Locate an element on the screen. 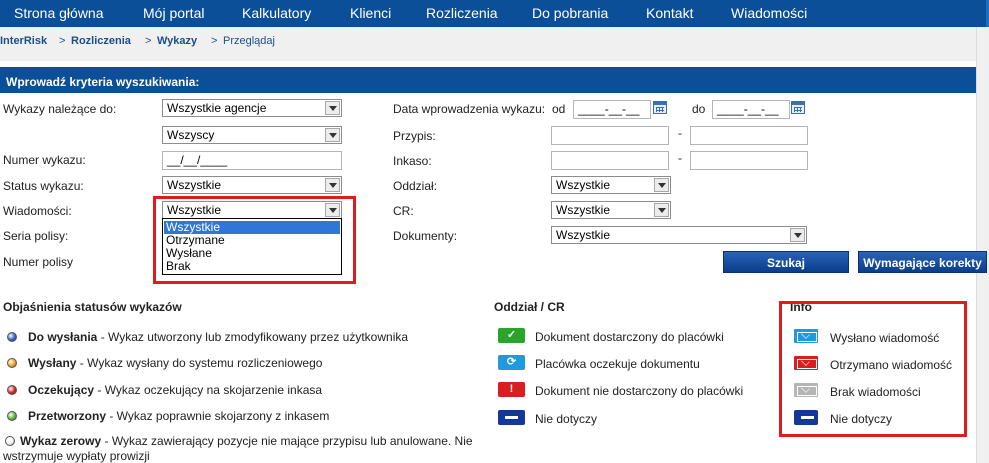  date-to-input: ____-__-__ is located at coordinates (751, 109).